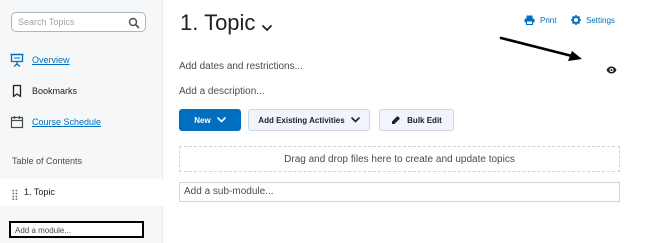  I want to click on sidebar-item-course-schedule: Course Schedule, so click(55, 122).